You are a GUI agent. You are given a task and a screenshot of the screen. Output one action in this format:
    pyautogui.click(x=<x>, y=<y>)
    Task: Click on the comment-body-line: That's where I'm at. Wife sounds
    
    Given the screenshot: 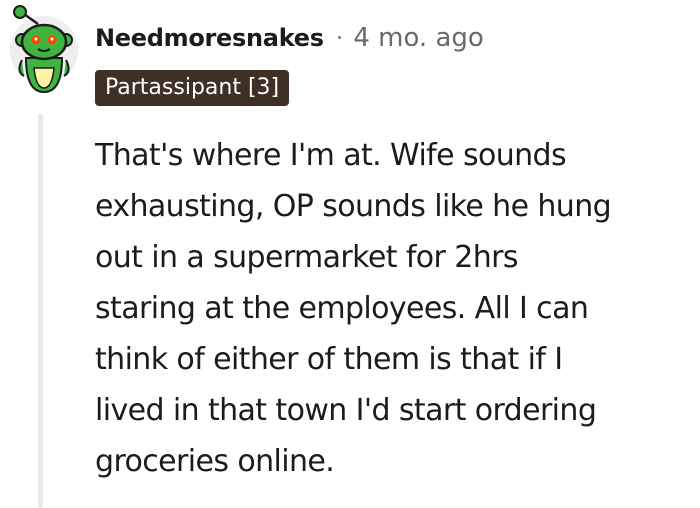 What is the action you would take?
    pyautogui.click(x=331, y=155)
    